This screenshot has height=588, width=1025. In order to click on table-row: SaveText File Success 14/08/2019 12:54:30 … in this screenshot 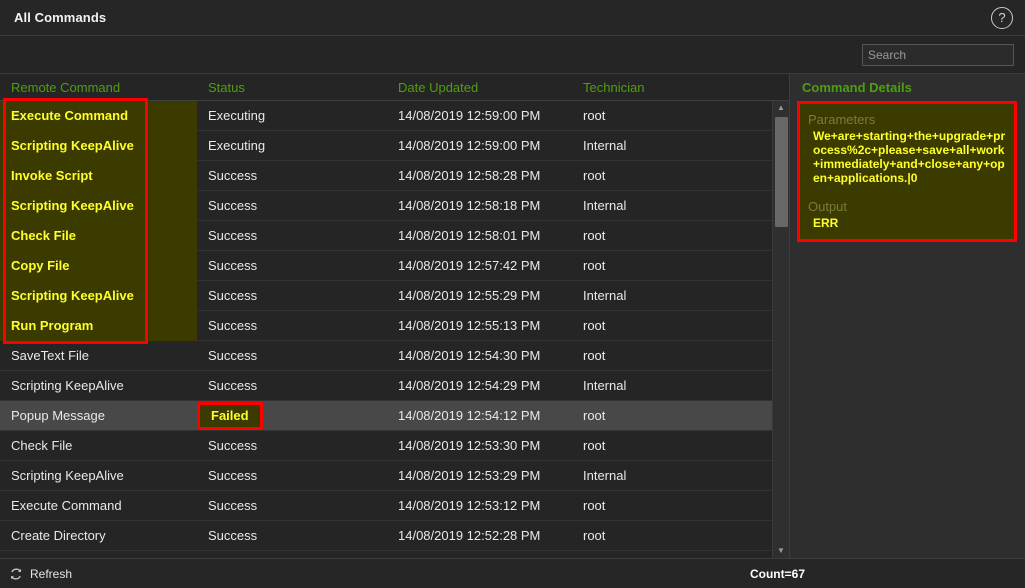, I will do `click(386, 356)`.